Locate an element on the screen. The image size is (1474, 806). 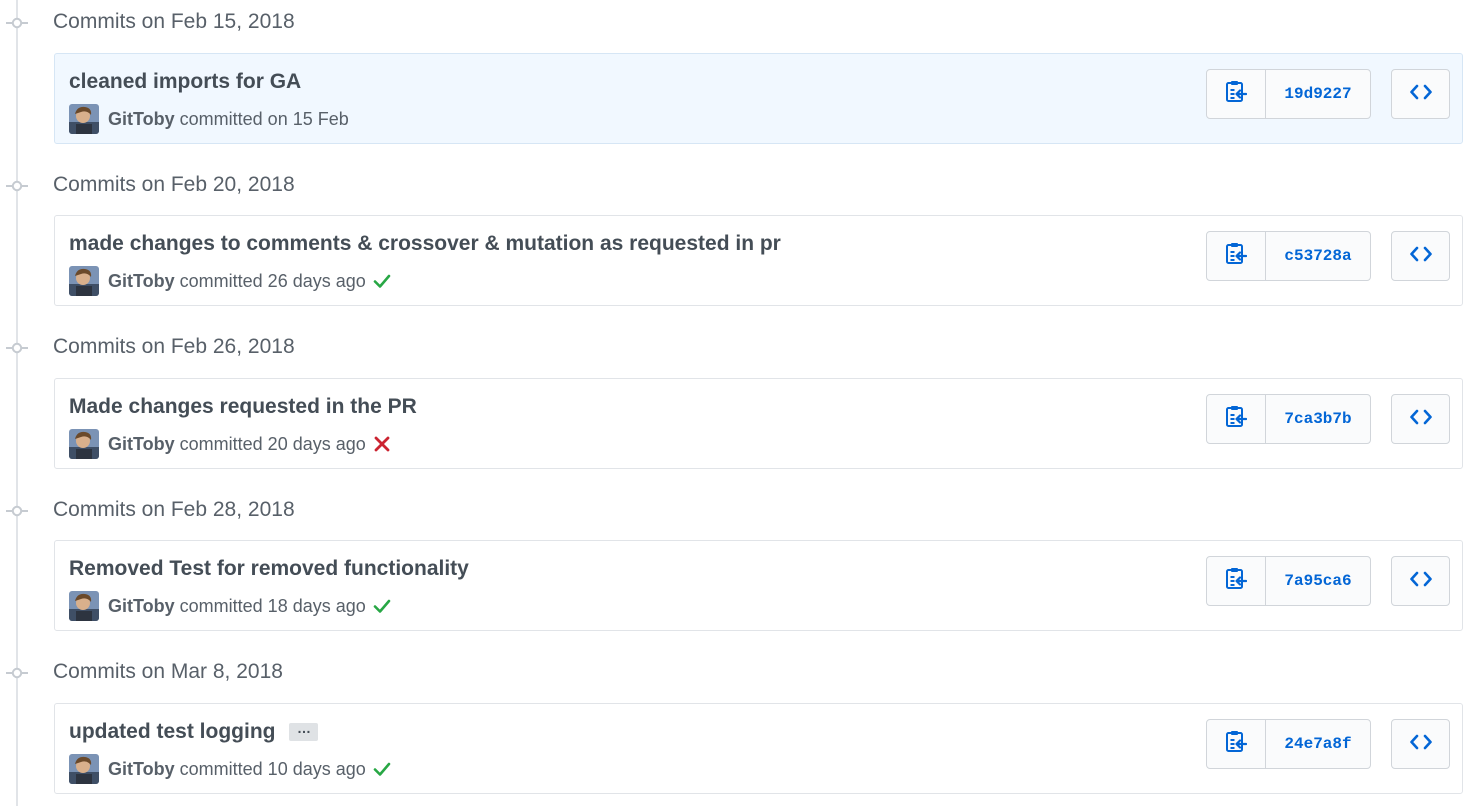
commit-sha-button-group: 24e7a8f is located at coordinates (1288, 744).